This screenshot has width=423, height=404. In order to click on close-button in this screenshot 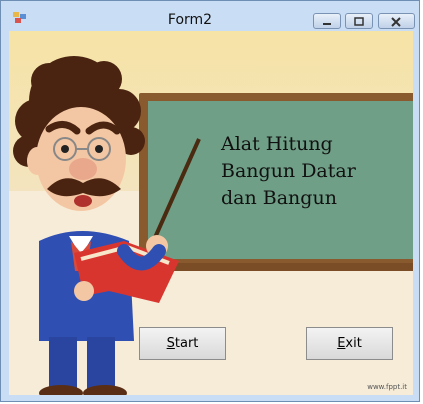, I will do `click(396, 21)`.